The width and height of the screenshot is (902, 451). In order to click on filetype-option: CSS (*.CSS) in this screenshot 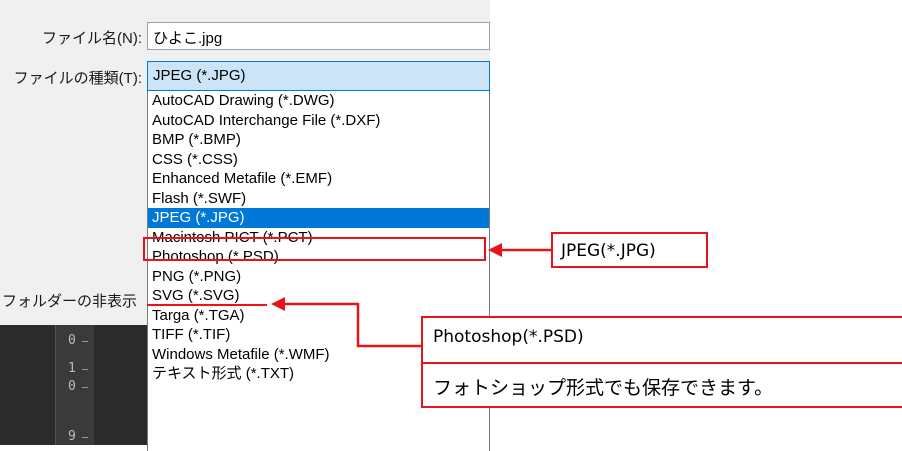, I will do `click(318, 160)`.